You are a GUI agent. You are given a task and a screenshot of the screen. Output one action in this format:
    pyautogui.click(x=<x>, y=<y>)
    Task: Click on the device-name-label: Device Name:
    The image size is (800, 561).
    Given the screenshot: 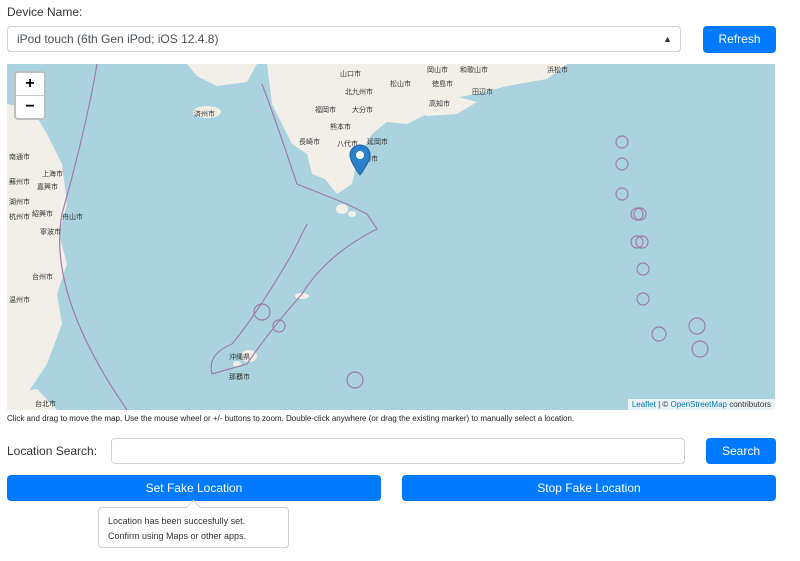 What is the action you would take?
    pyautogui.click(x=45, y=12)
    